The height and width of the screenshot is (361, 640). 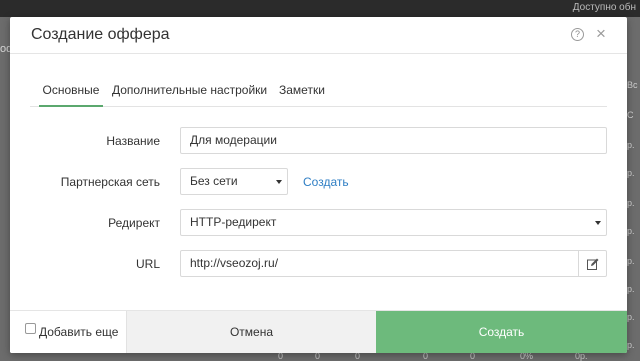 What do you see at coordinates (318, 35) in the screenshot?
I see `modal-header: Создание оффера ? ×` at bounding box center [318, 35].